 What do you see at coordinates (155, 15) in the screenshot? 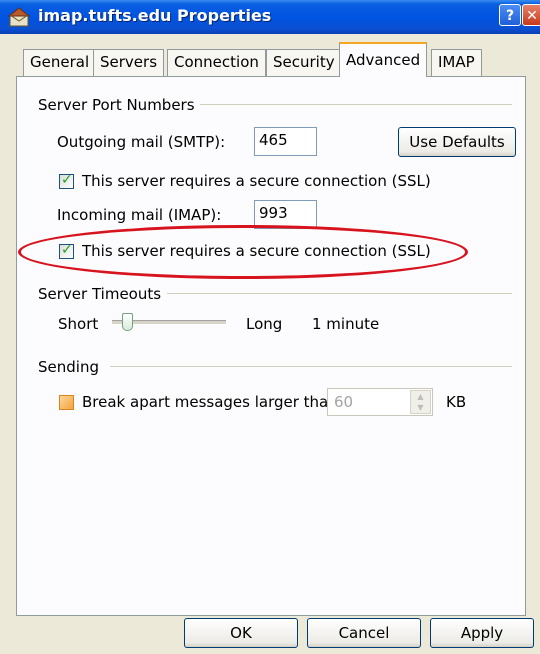
I see `window-title: imap.tufts.edu Properties` at bounding box center [155, 15].